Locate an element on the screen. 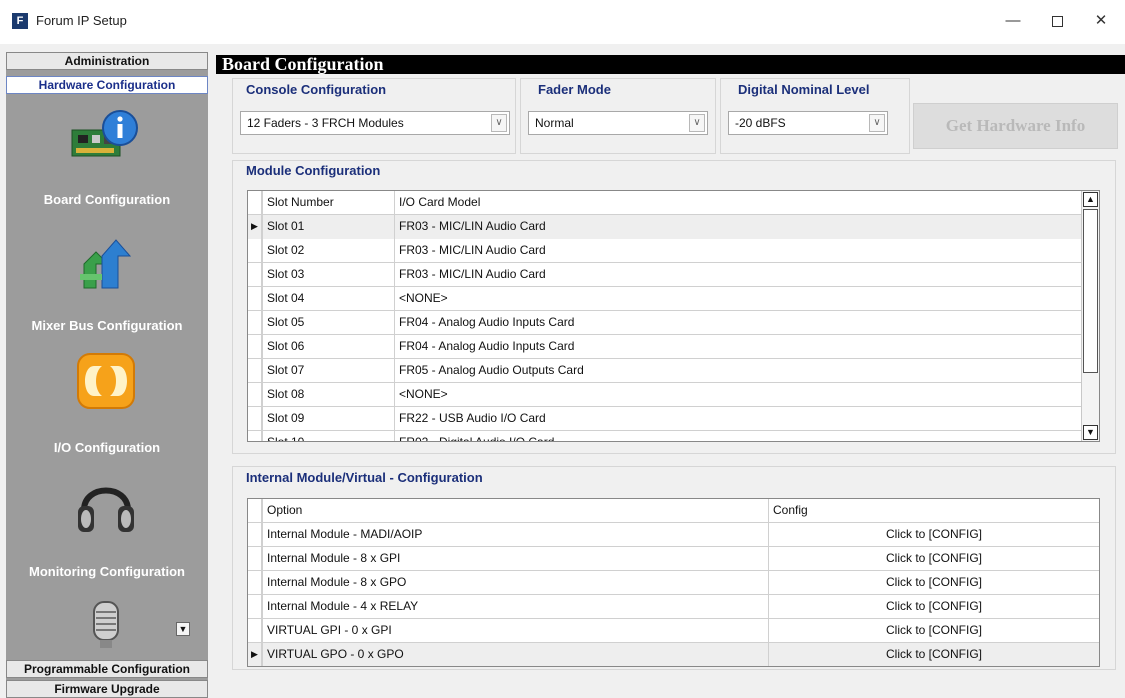 The height and width of the screenshot is (698, 1125). close-button: ✕ is located at coordinates (1101, 21).